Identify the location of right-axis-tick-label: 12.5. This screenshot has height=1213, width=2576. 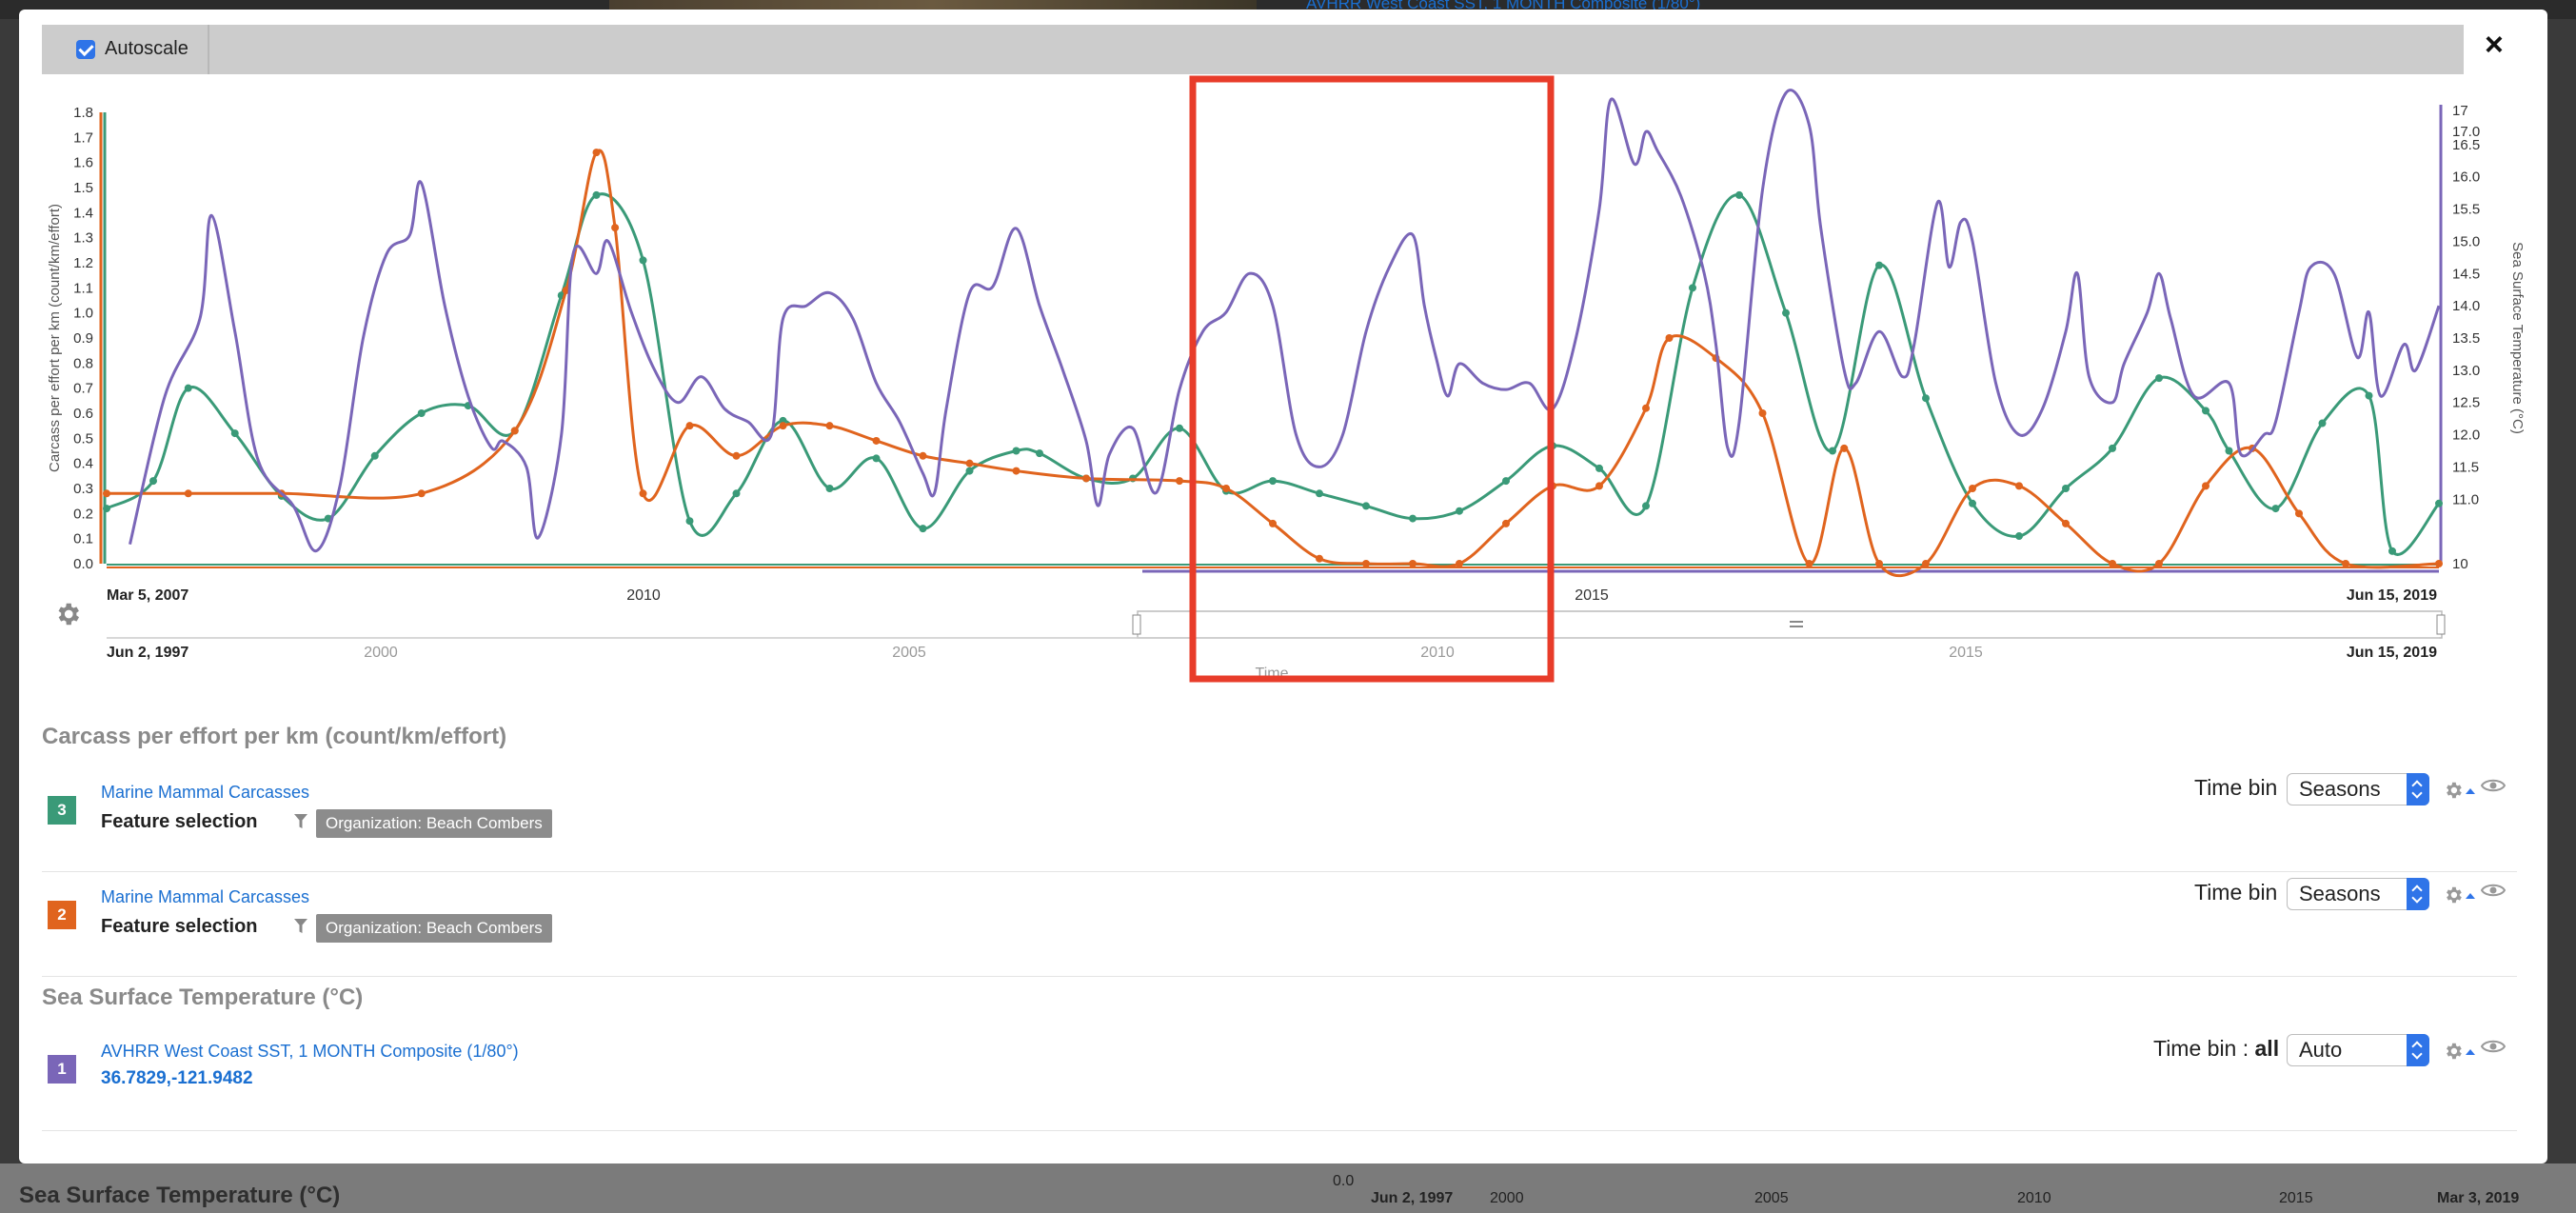
(2466, 403).